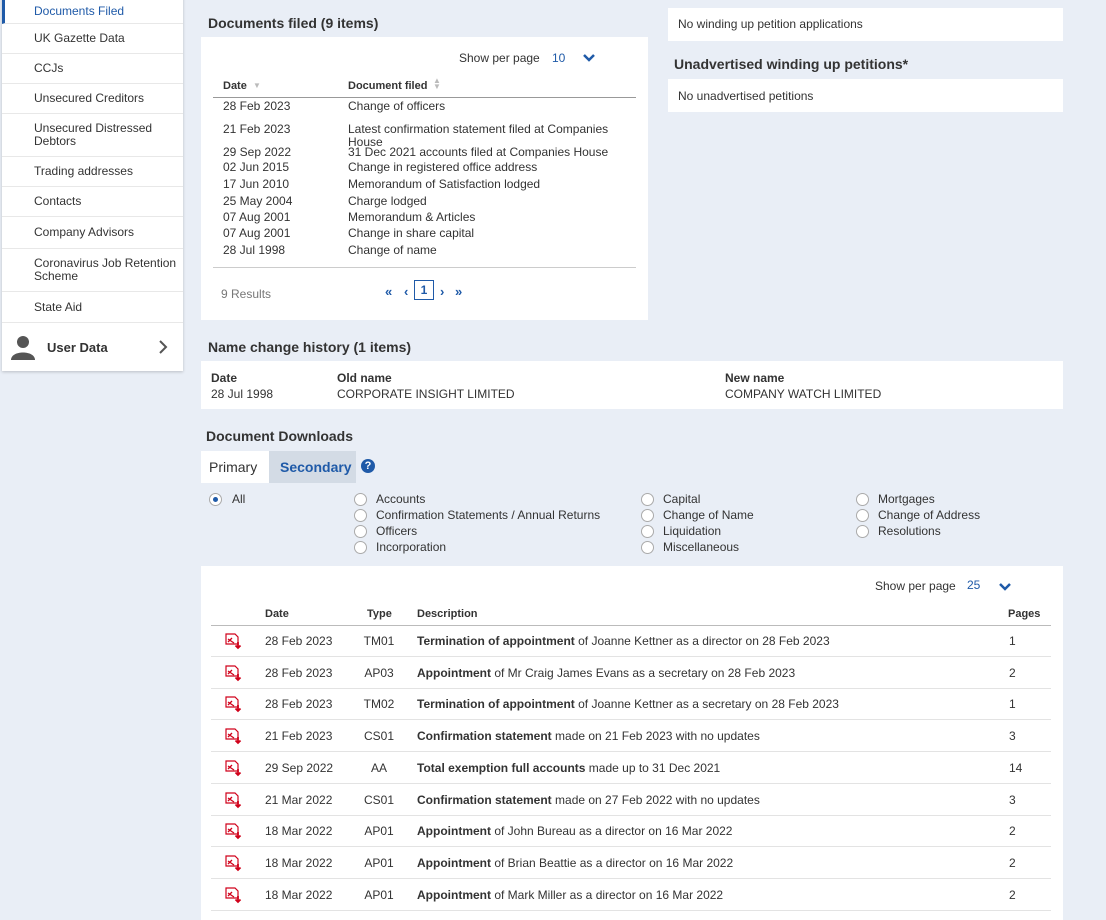  What do you see at coordinates (424, 290) in the screenshot?
I see `pager-page-1: 1` at bounding box center [424, 290].